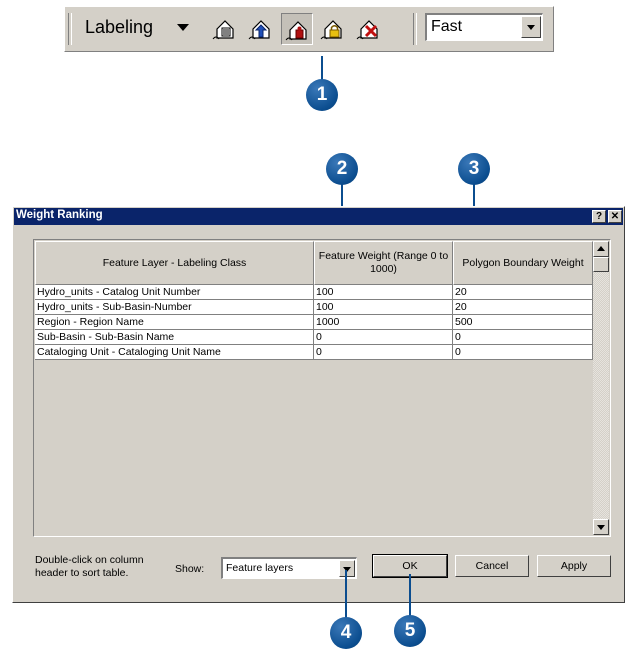  I want to click on close-button: ✕, so click(615, 216).